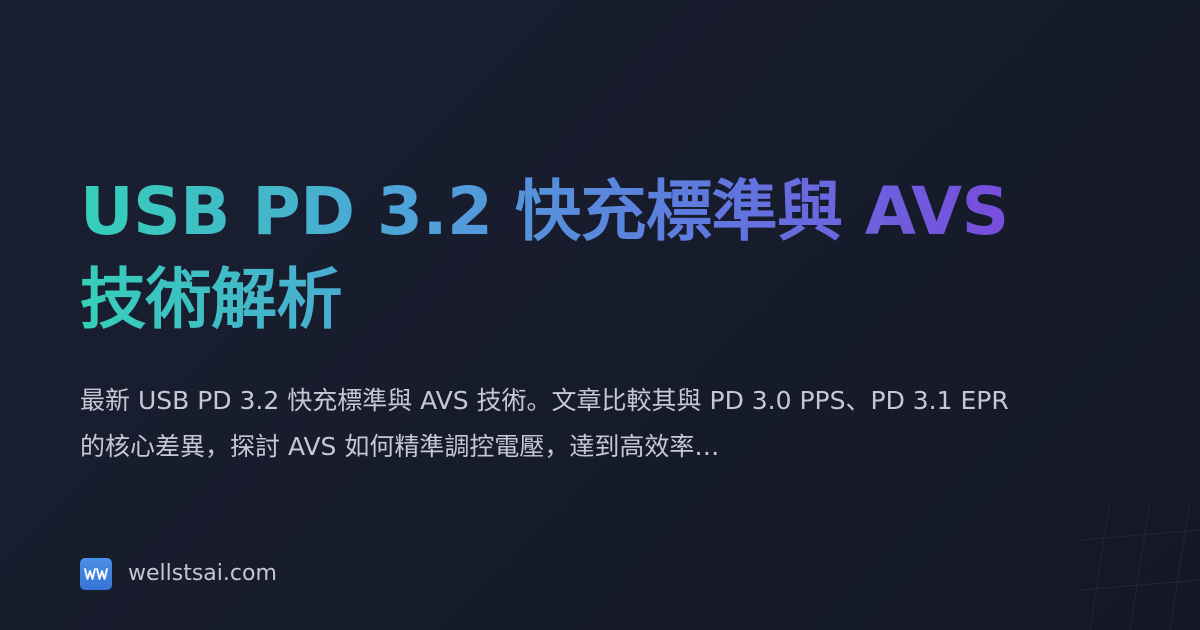 The image size is (1200, 630). What do you see at coordinates (96, 574) in the screenshot?
I see `ww-logo-icon` at bounding box center [96, 574].